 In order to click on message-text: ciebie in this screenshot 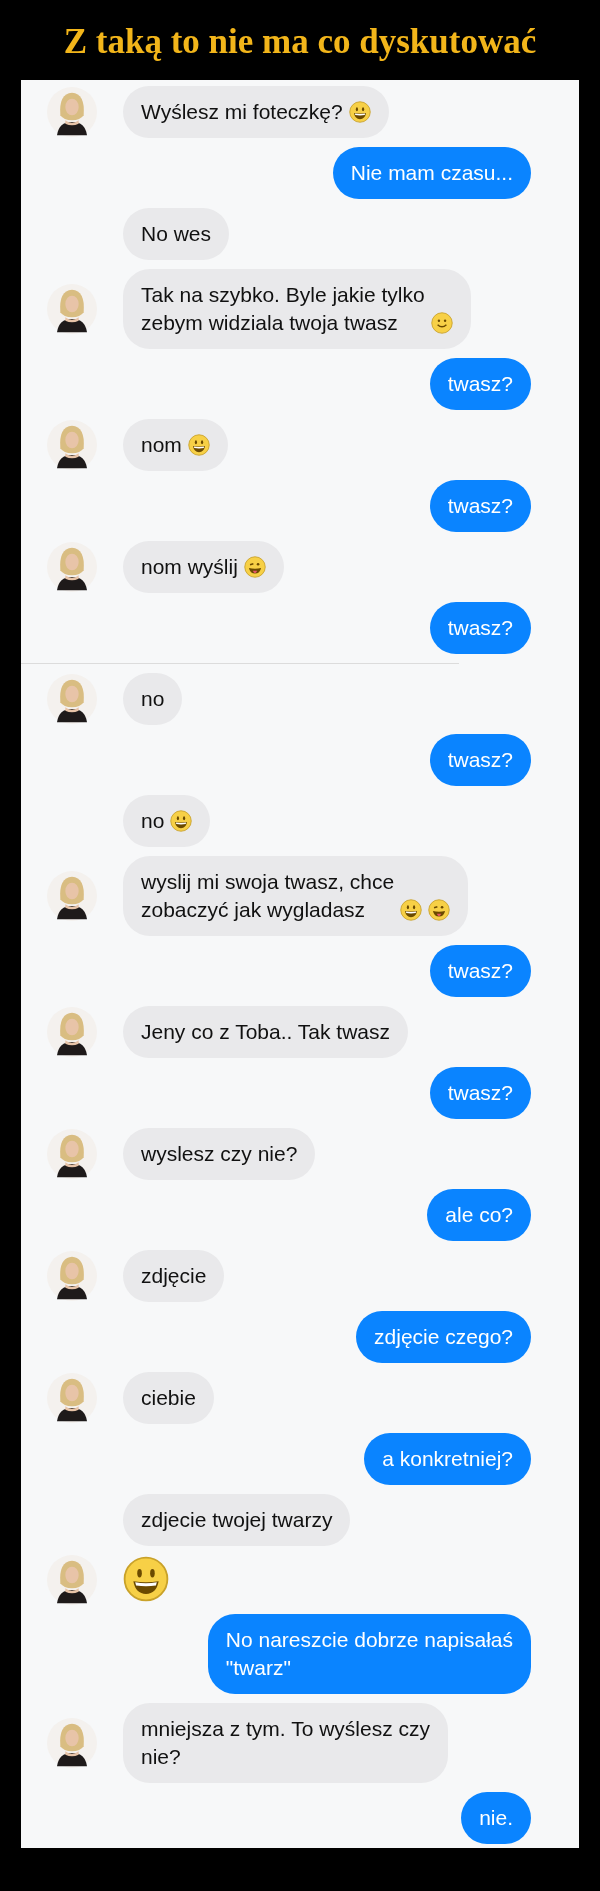, I will do `click(168, 1398)`.